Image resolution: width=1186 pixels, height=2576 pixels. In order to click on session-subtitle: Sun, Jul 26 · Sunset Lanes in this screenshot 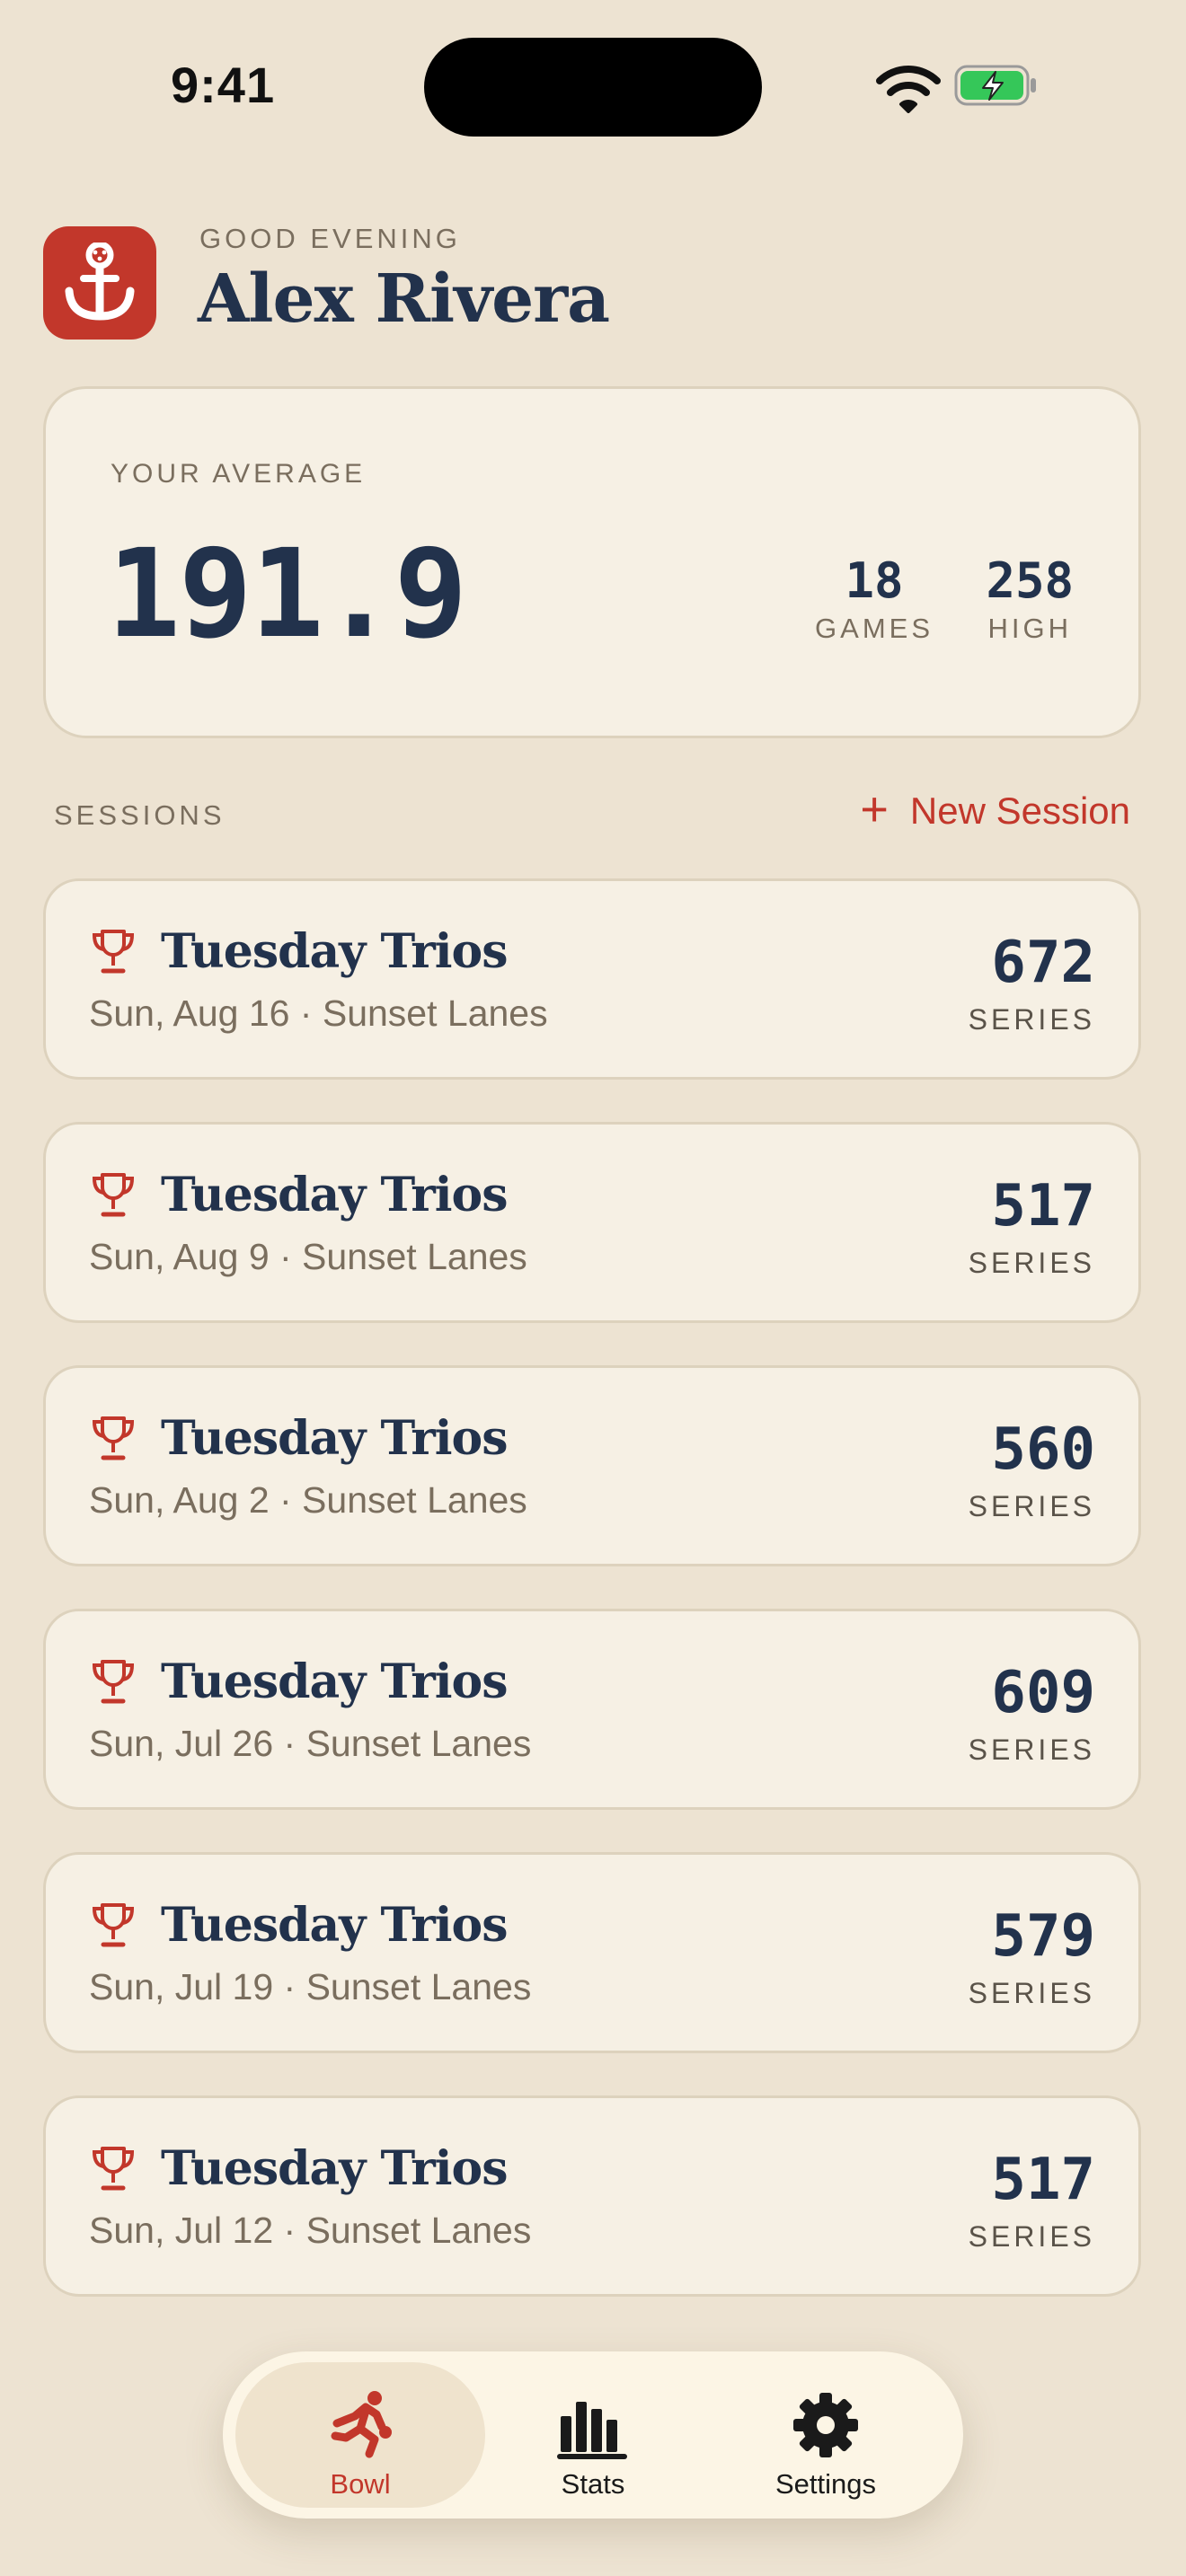, I will do `click(310, 1743)`.